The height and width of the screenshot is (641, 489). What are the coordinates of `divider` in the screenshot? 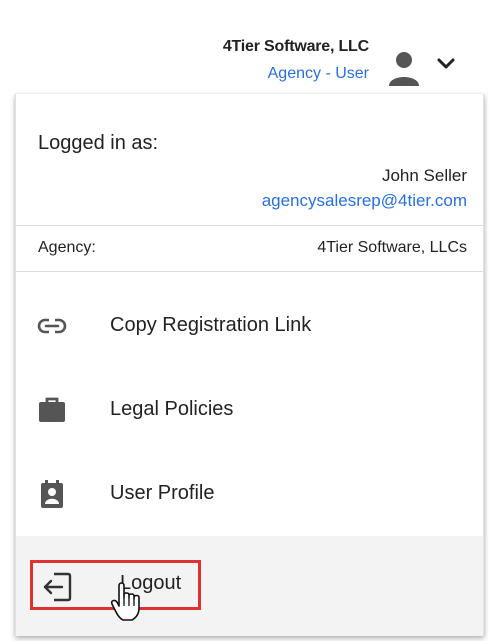 It's located at (249, 271).